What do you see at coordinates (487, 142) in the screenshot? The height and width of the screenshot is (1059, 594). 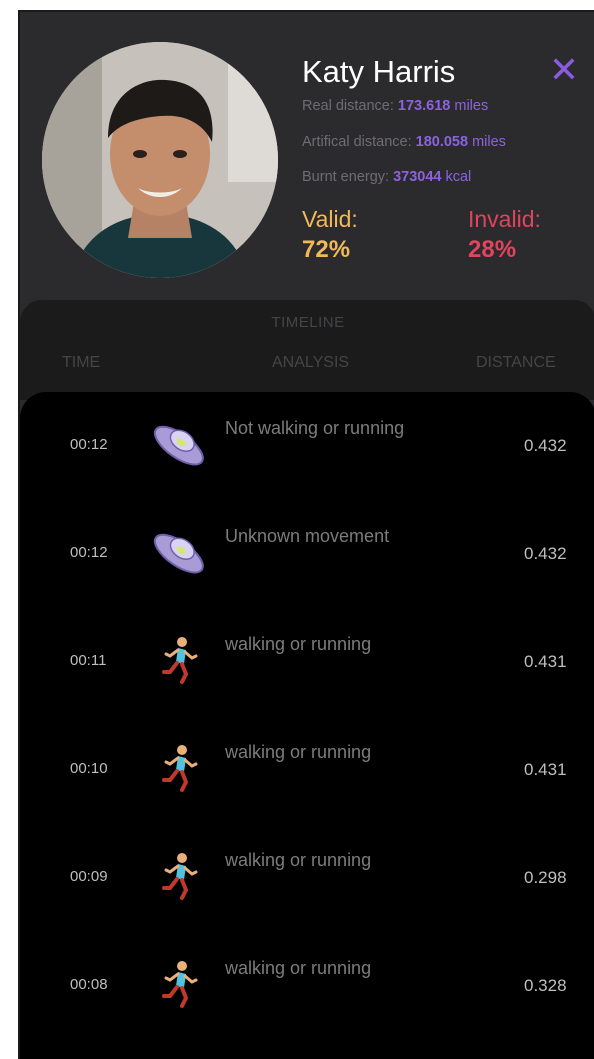 I see `artificial-distance-unit: miles` at bounding box center [487, 142].